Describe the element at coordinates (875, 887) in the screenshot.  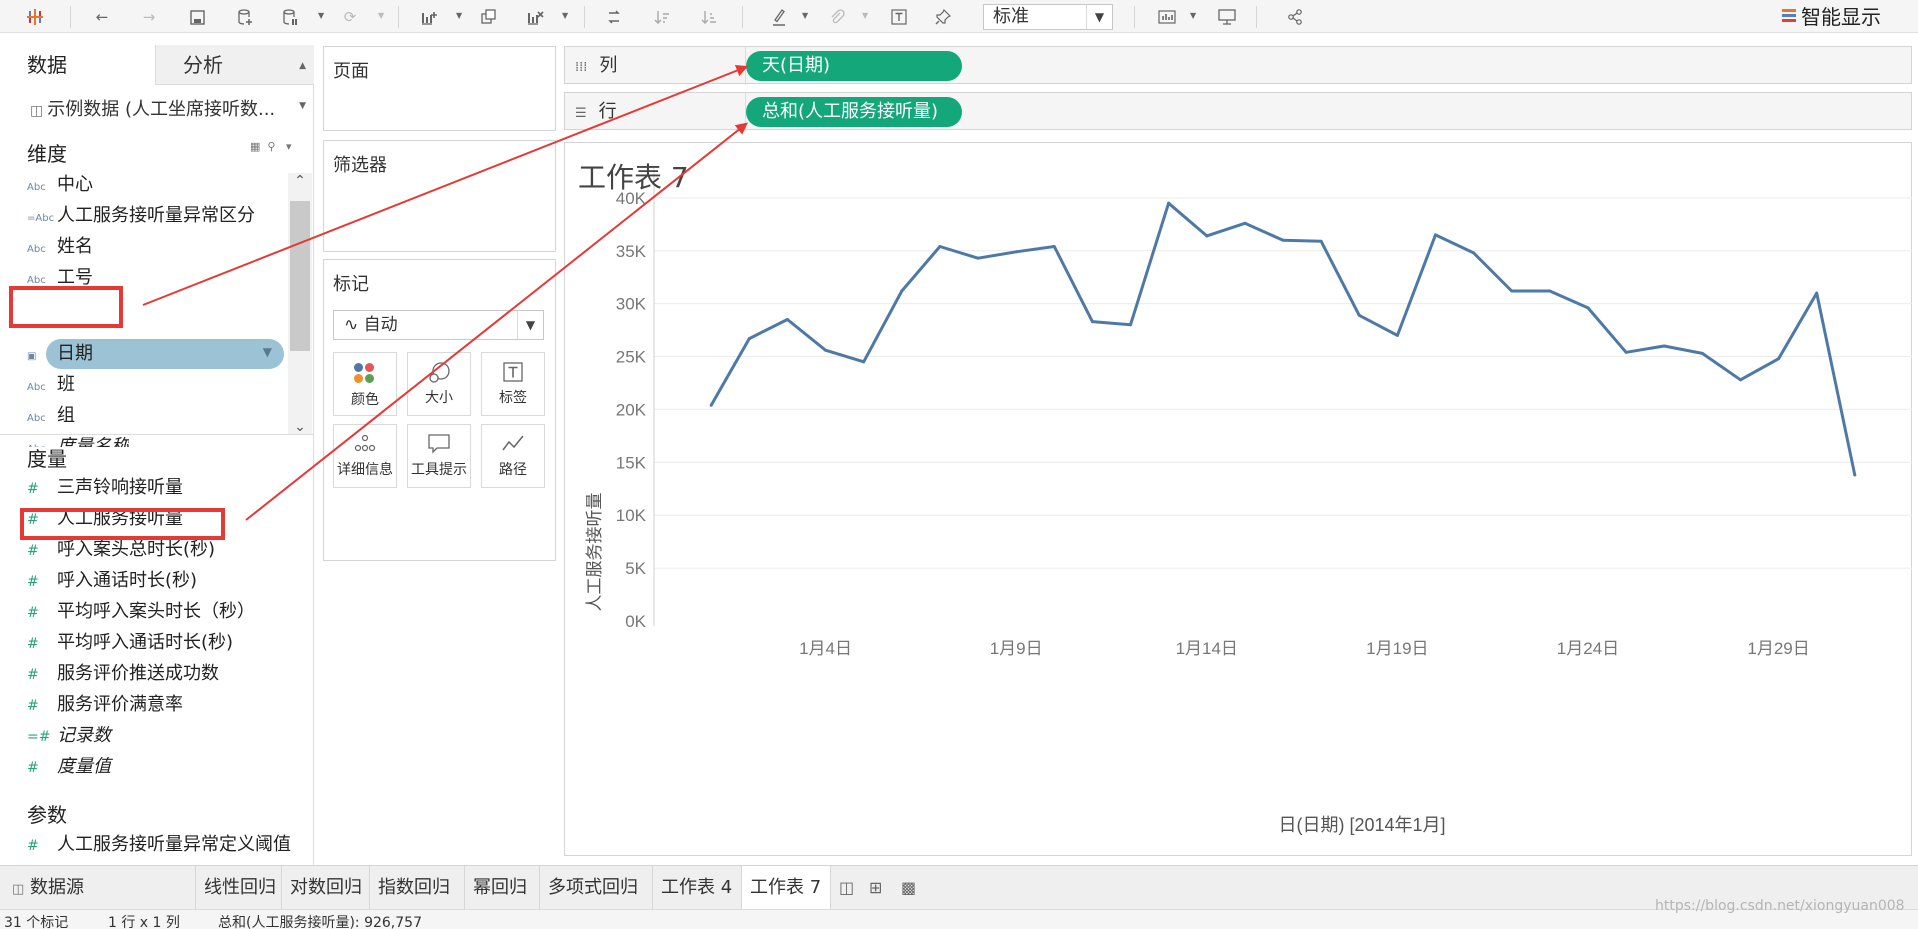
I see `new-dashboard-icon: ⊞` at that location.